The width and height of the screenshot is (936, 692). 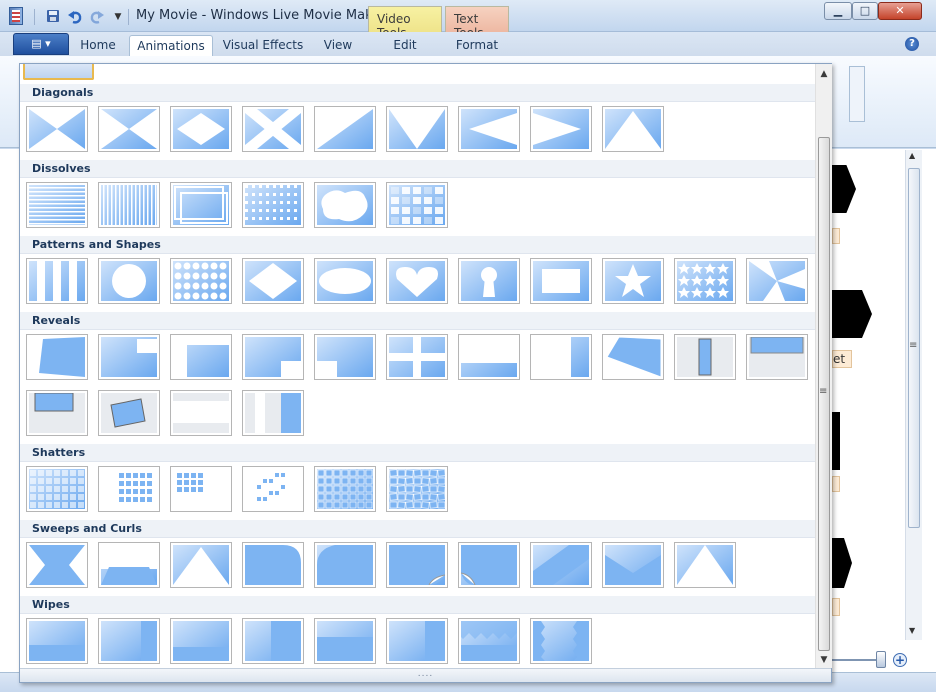 What do you see at coordinates (900, 660) in the screenshot?
I see `zoom-in-icon: +` at bounding box center [900, 660].